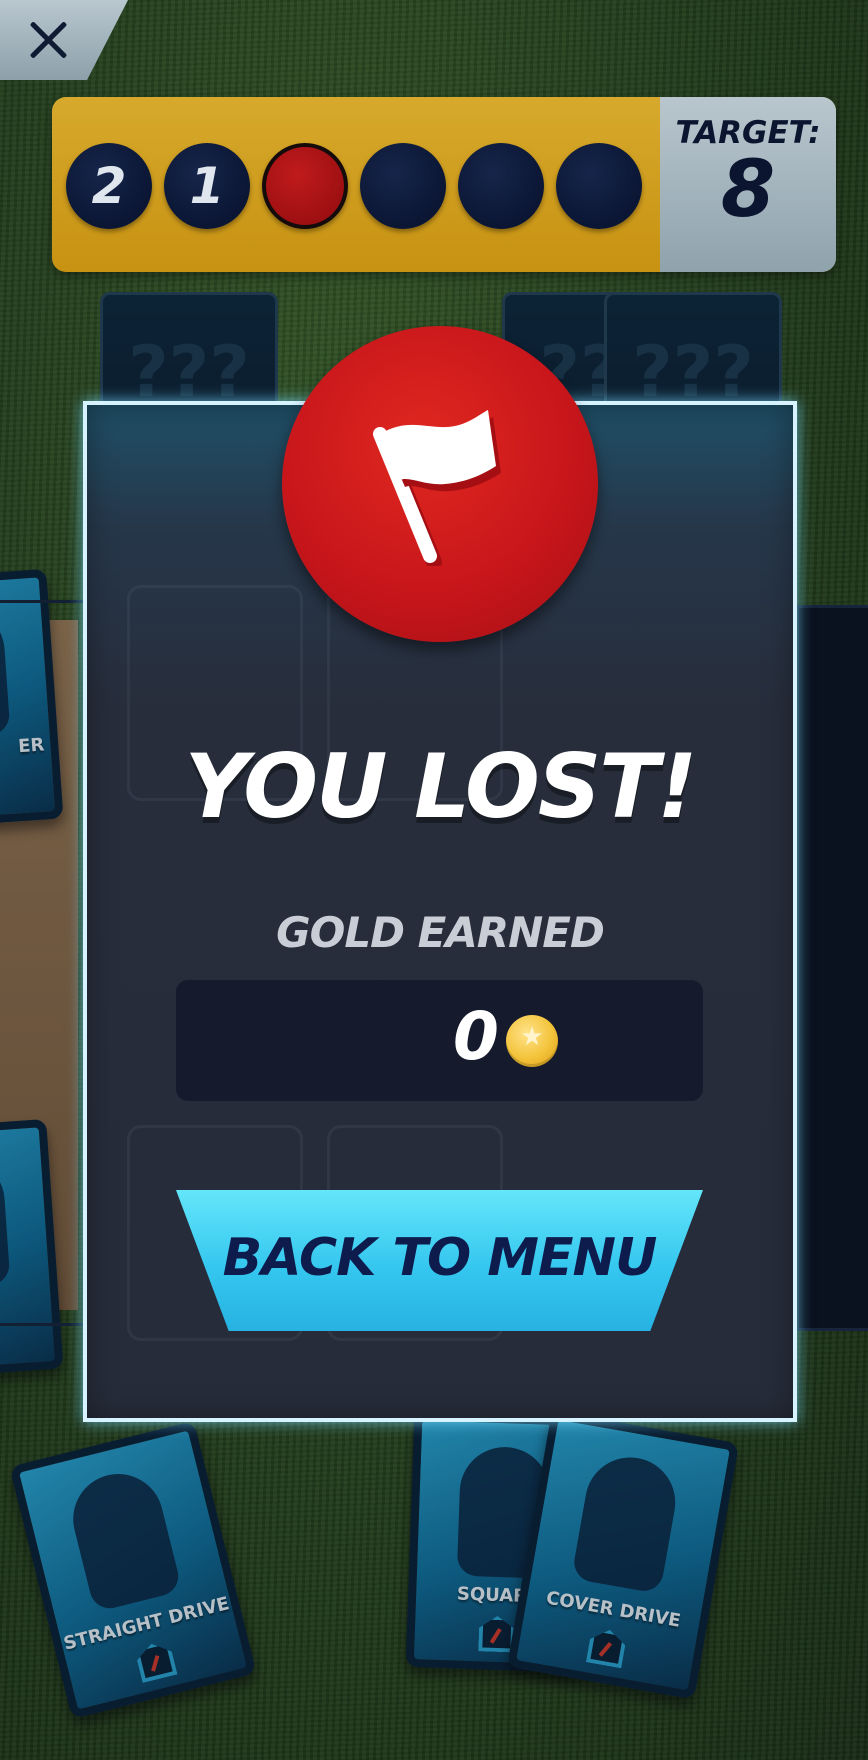  Describe the element at coordinates (441, 786) in the screenshot. I see `result-title: YOU LOST!` at that location.